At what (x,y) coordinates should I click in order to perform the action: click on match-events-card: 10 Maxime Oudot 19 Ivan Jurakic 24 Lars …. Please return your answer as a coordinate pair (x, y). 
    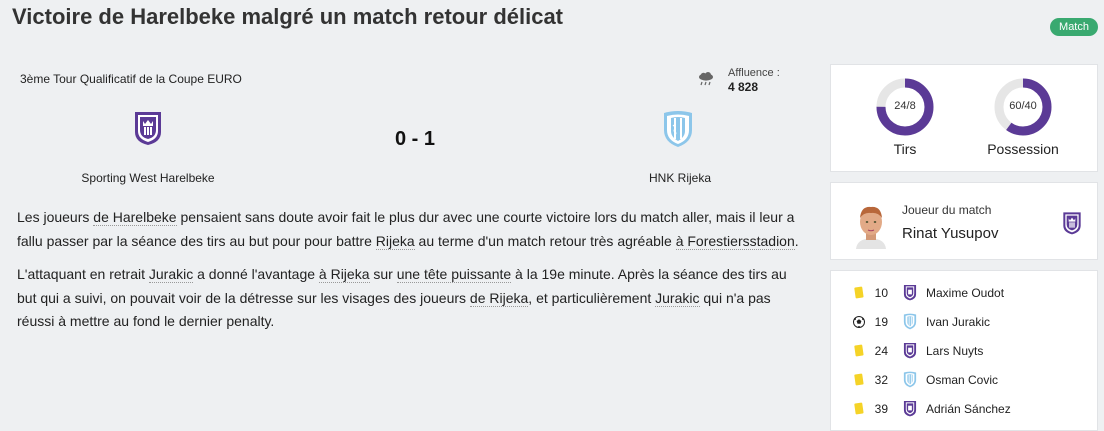
    Looking at the image, I should click on (964, 350).